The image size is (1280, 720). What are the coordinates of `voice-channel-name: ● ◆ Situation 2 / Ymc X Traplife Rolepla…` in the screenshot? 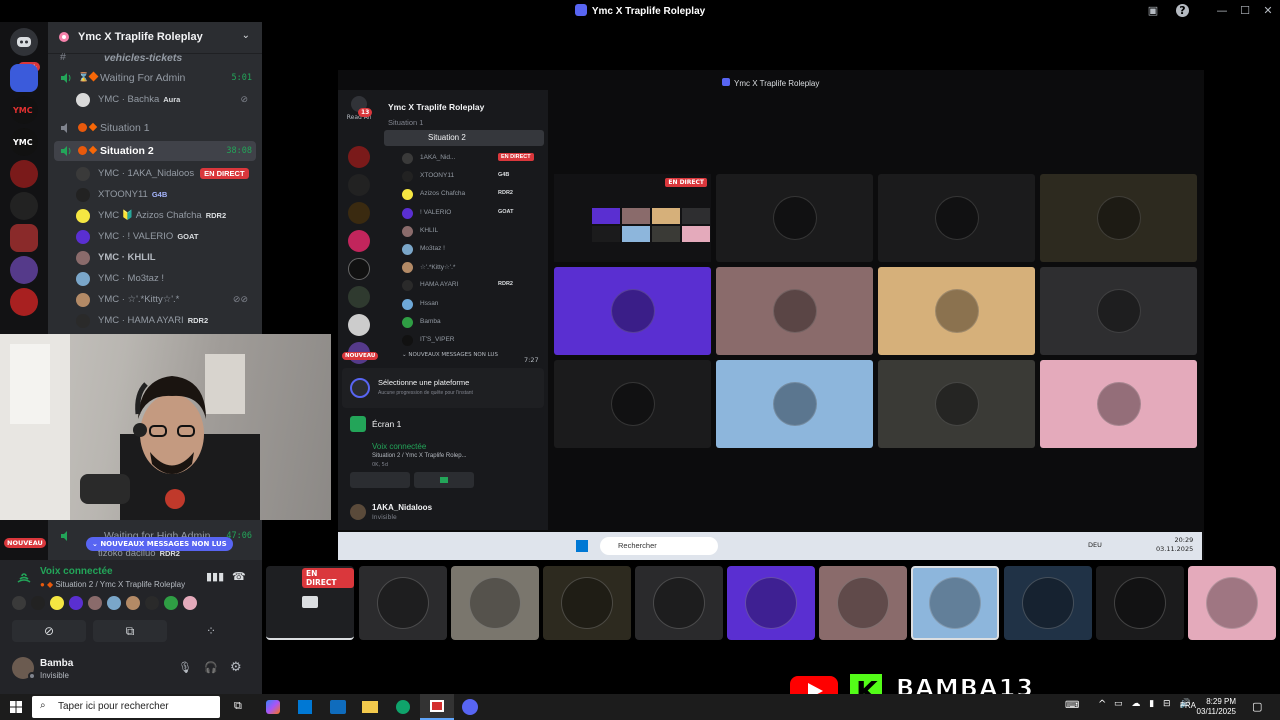 It's located at (112, 584).